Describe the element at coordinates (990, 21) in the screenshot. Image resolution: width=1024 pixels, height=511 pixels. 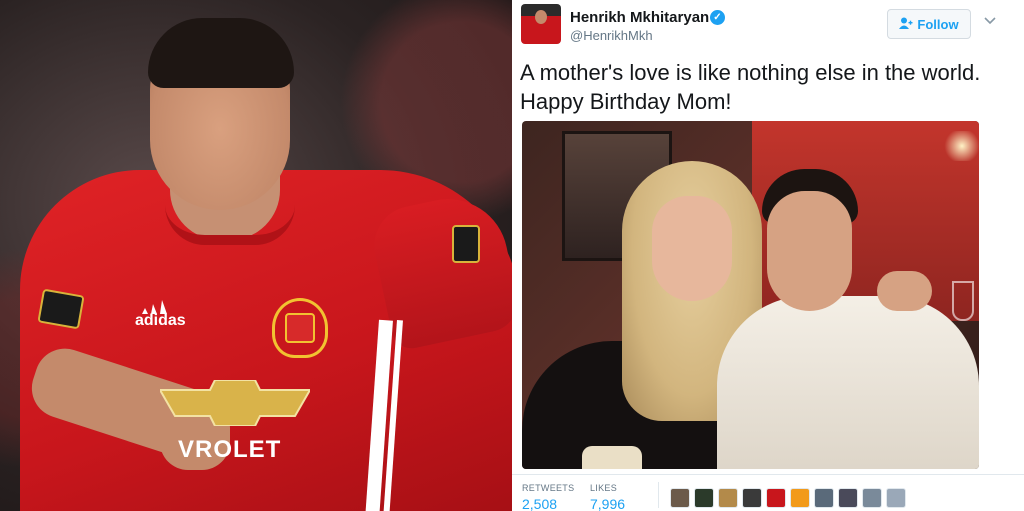
I see `chevron-down-icon` at that location.